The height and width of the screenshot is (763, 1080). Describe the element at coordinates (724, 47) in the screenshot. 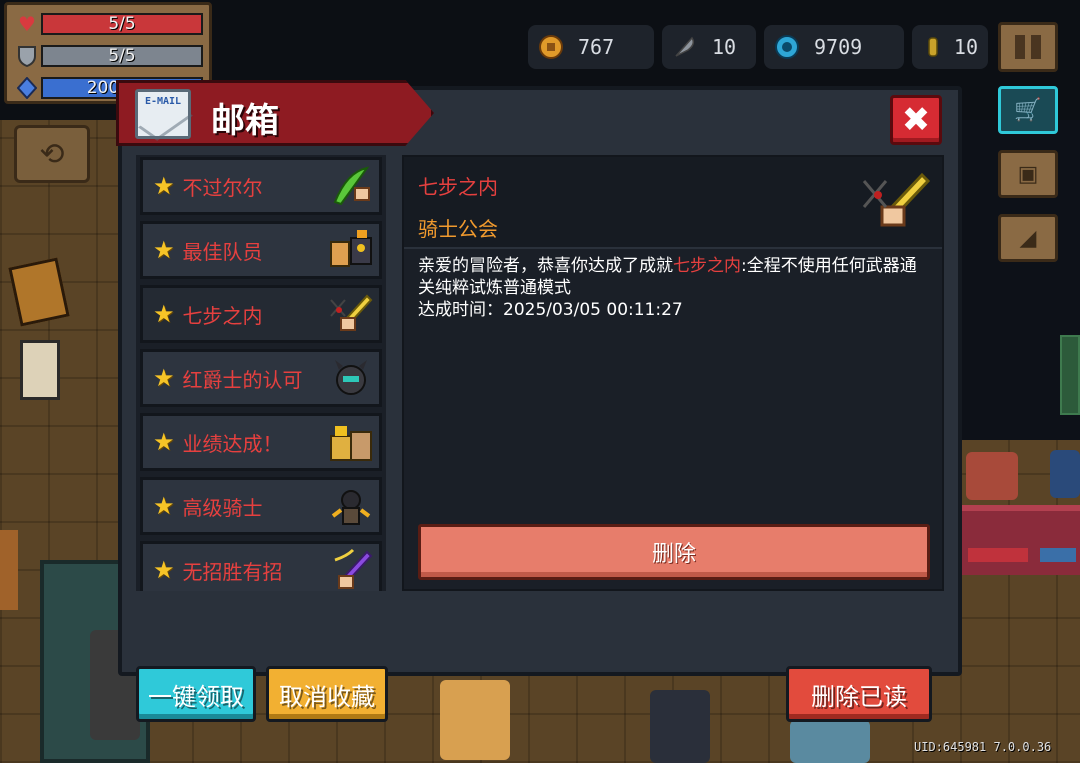

I see `feather-value: 10` at that location.